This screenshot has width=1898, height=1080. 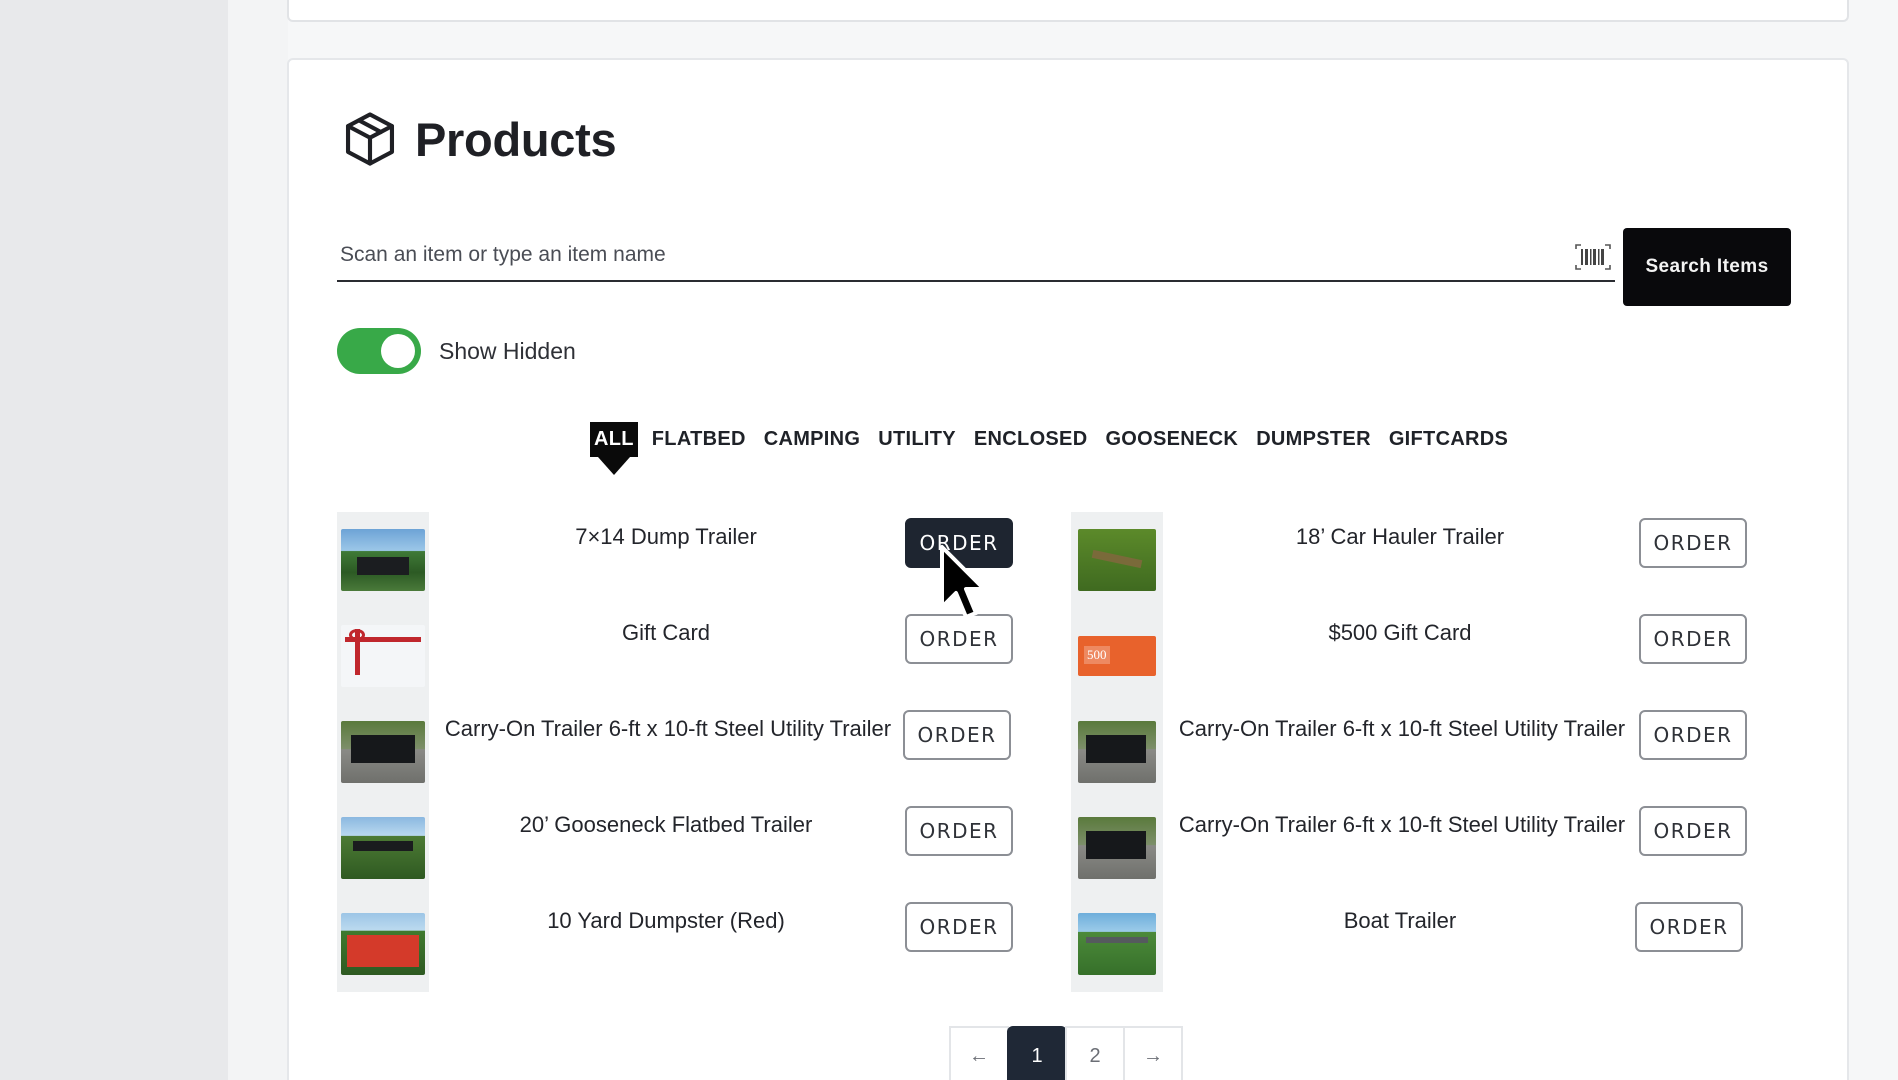 What do you see at coordinates (614, 439) in the screenshot?
I see `filter-all: ALL` at bounding box center [614, 439].